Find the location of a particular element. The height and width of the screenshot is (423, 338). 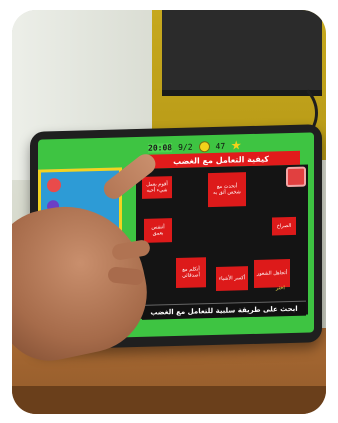

timer: 20:08 is located at coordinates (160, 147).